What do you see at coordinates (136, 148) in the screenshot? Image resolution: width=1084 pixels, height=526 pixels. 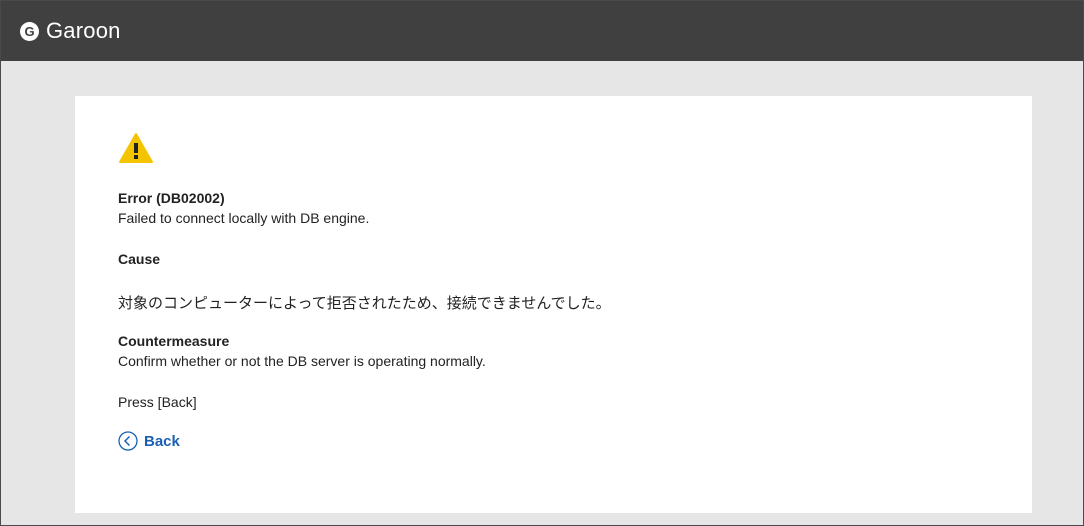 I see `warning-icon` at bounding box center [136, 148].